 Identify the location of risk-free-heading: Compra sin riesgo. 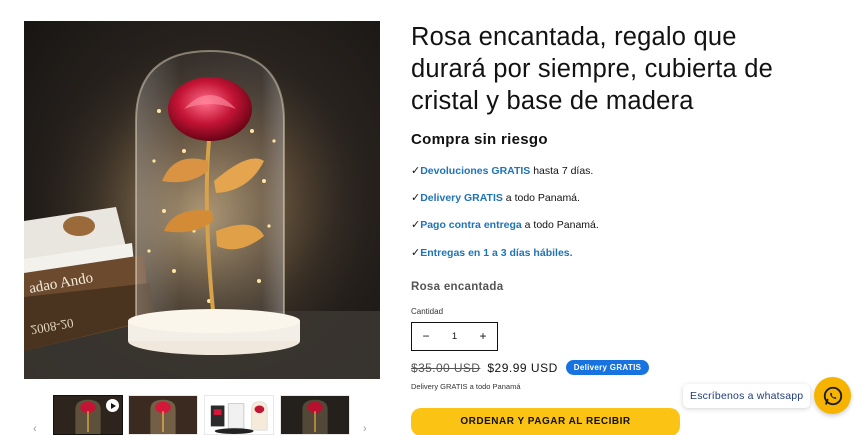
(479, 139).